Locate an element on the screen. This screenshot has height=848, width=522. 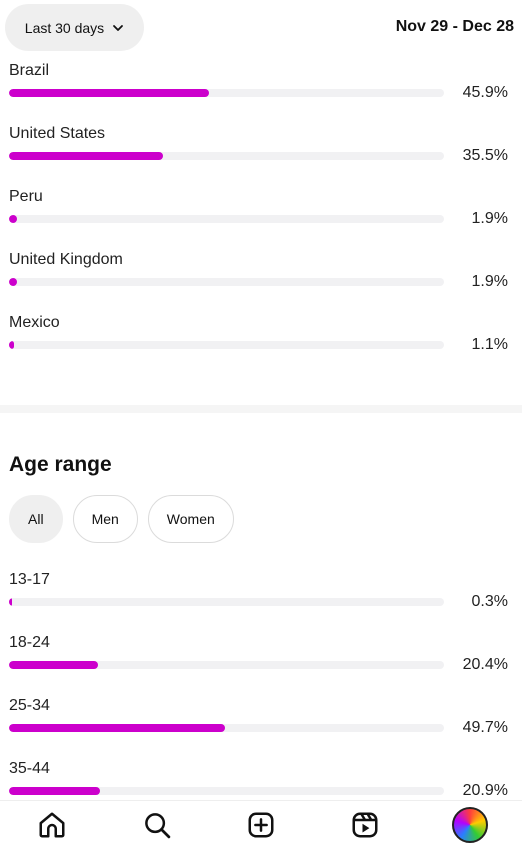
age-row: 35-44 20.9% is located at coordinates (261, 780).